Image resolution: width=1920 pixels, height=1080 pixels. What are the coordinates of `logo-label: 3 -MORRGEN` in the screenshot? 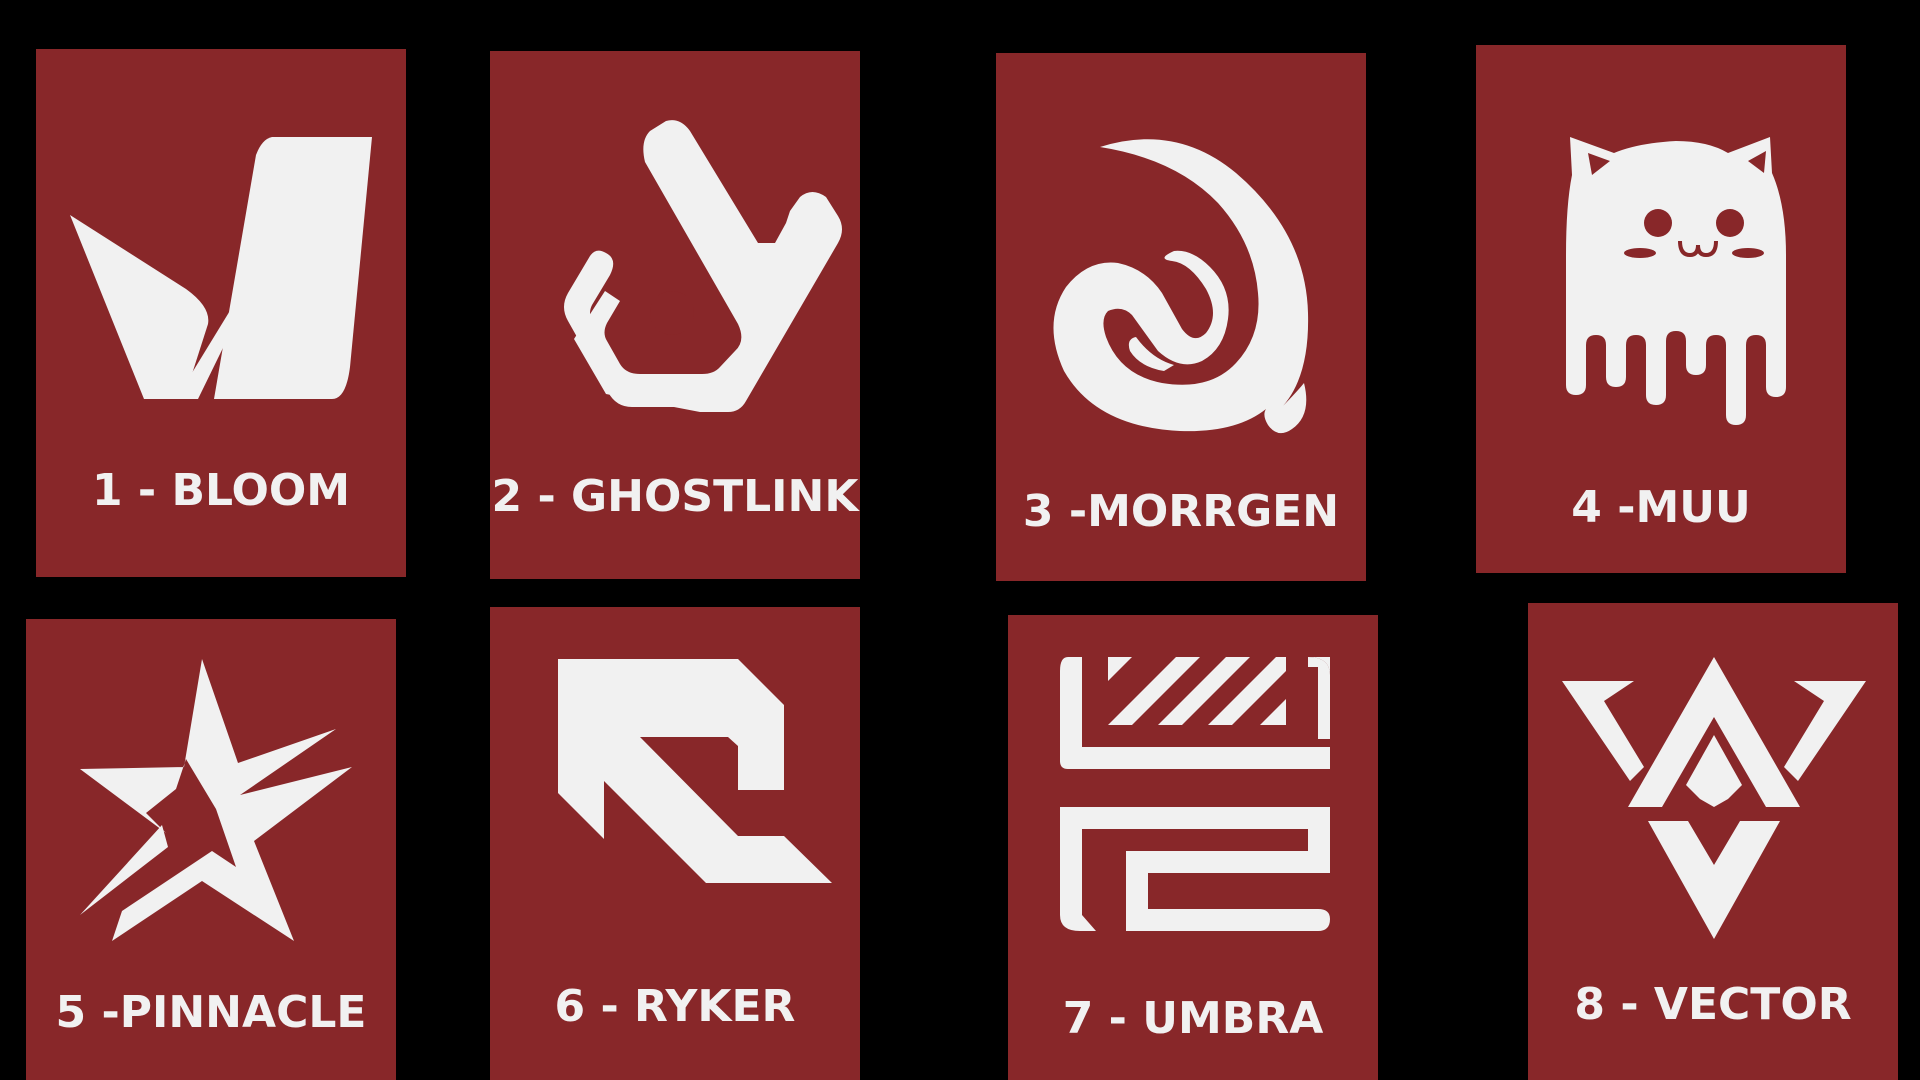 It's located at (1181, 511).